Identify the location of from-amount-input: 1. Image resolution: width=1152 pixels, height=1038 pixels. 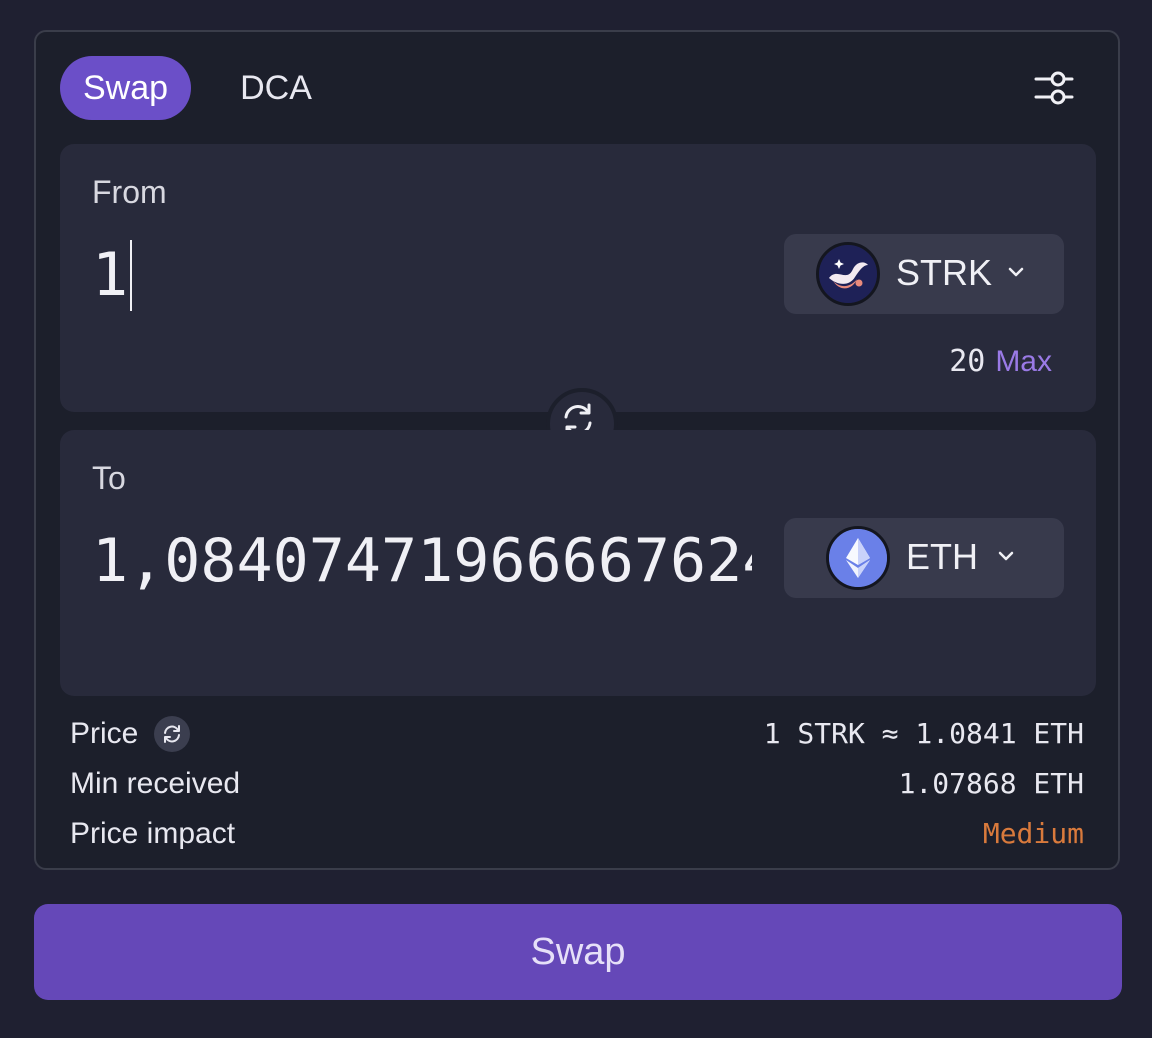
(412, 276).